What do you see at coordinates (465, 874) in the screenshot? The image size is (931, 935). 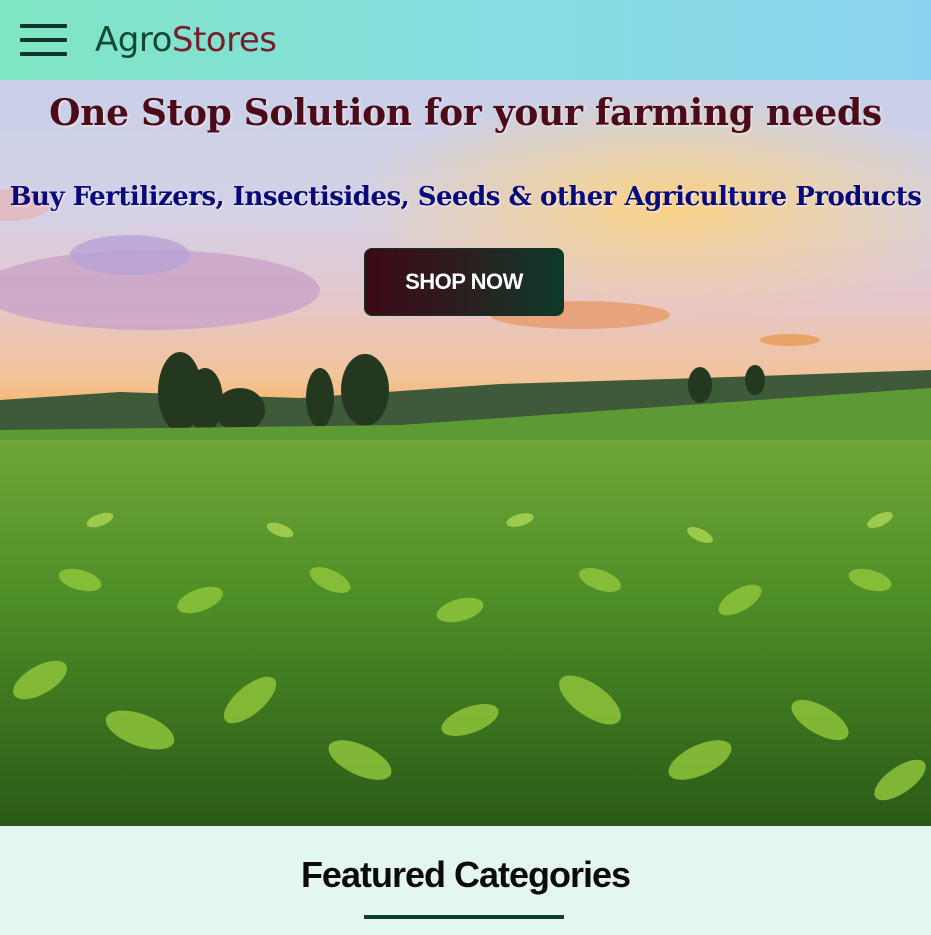 I see `featured-categories-heading: Featured Categories` at bounding box center [465, 874].